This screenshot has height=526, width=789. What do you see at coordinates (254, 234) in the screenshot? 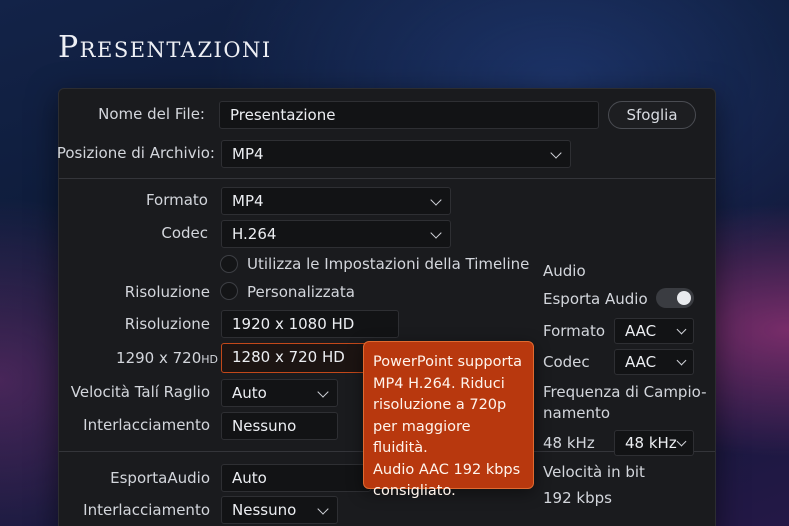
I see `codec-value: H.264` at bounding box center [254, 234].